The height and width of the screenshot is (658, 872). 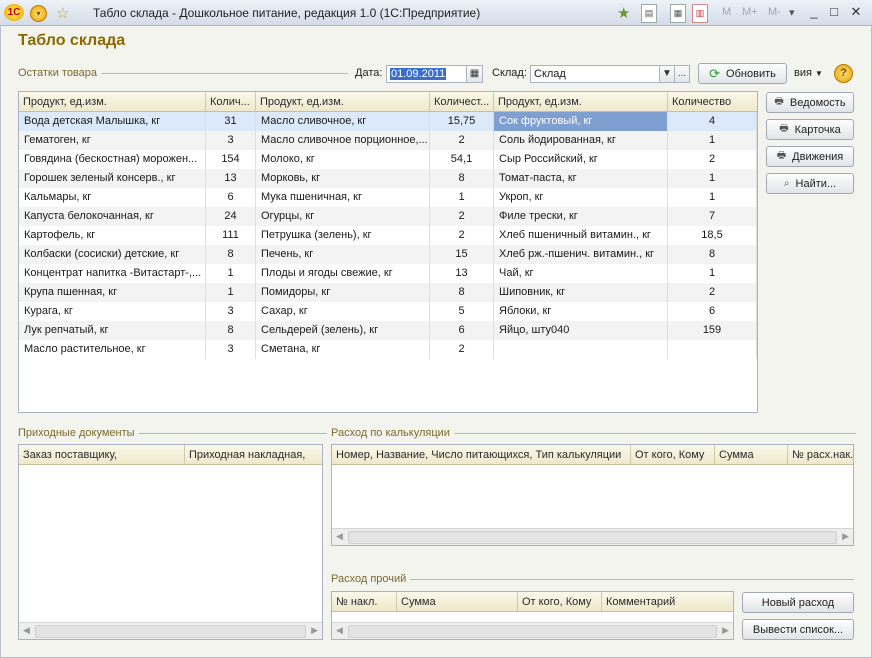 What do you see at coordinates (750, 12) in the screenshot?
I see `memory-plus-button: M+` at bounding box center [750, 12].